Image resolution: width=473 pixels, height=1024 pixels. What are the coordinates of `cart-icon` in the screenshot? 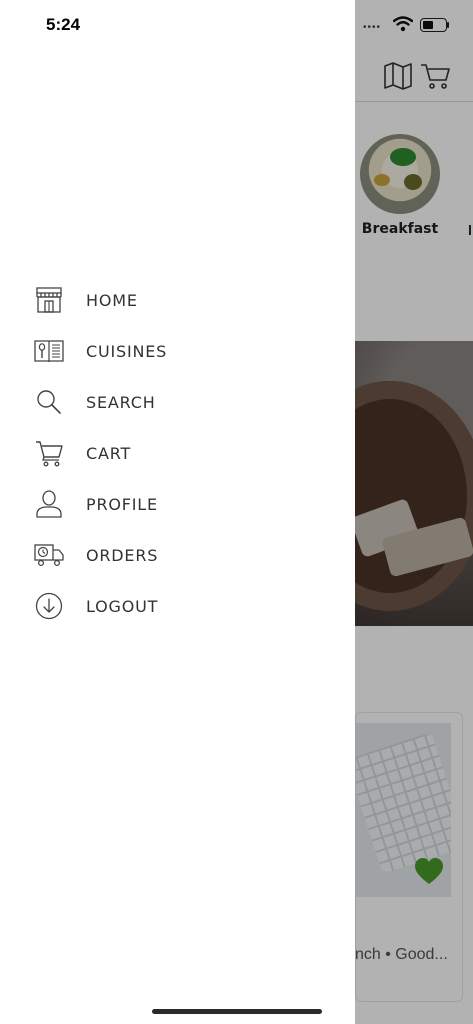 It's located at (49, 453).